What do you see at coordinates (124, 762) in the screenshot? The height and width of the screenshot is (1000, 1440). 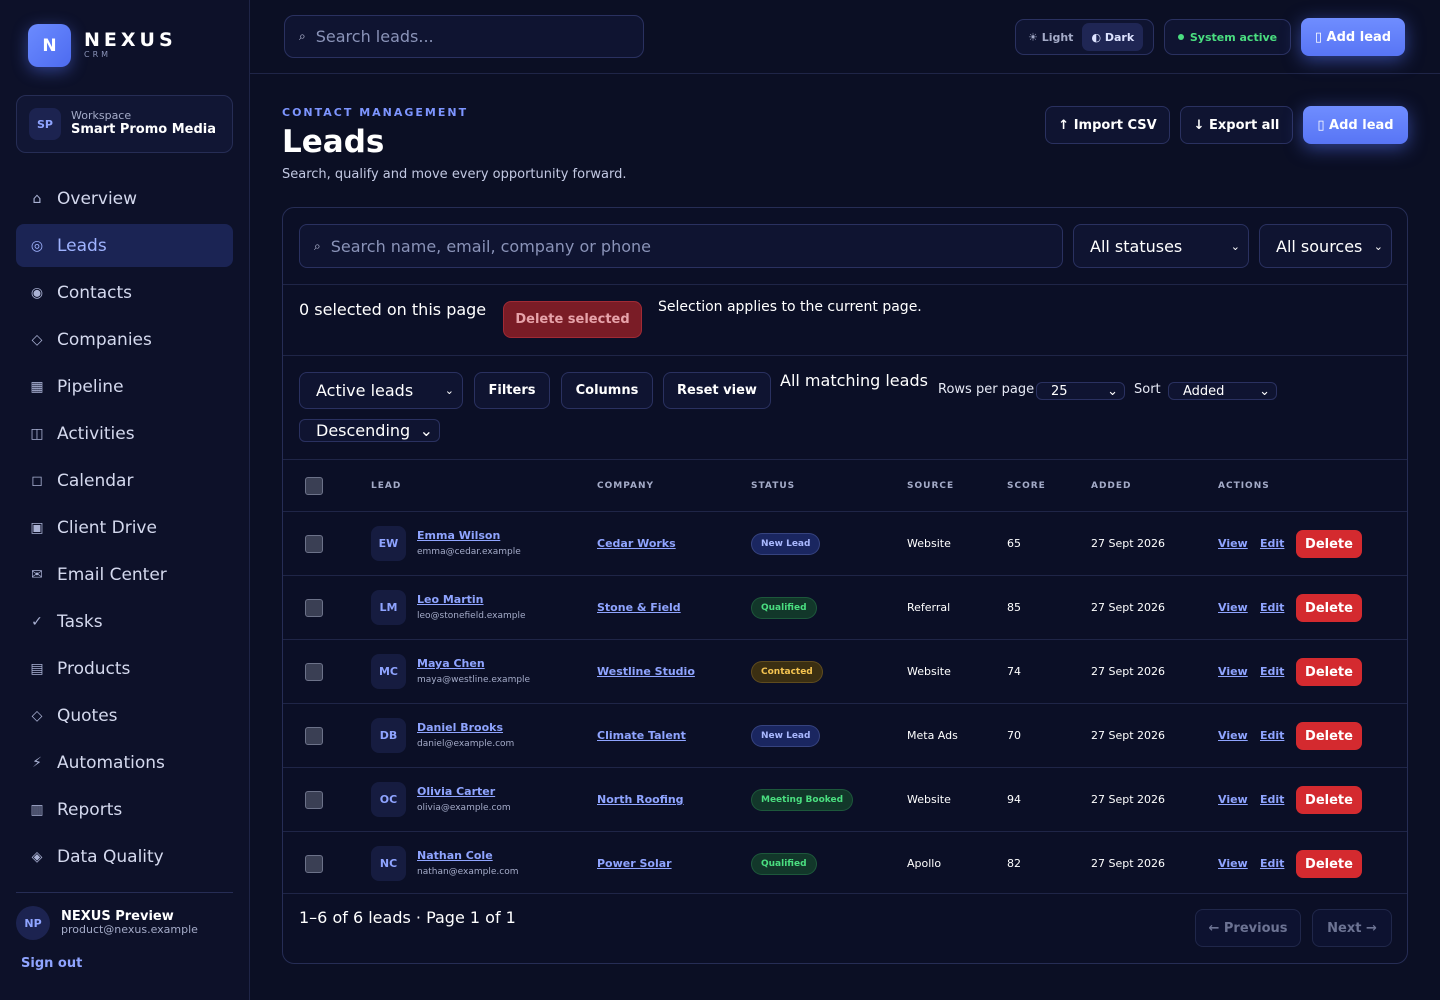 I see `sidebar-item-automations: ⚡ Automations` at bounding box center [124, 762].